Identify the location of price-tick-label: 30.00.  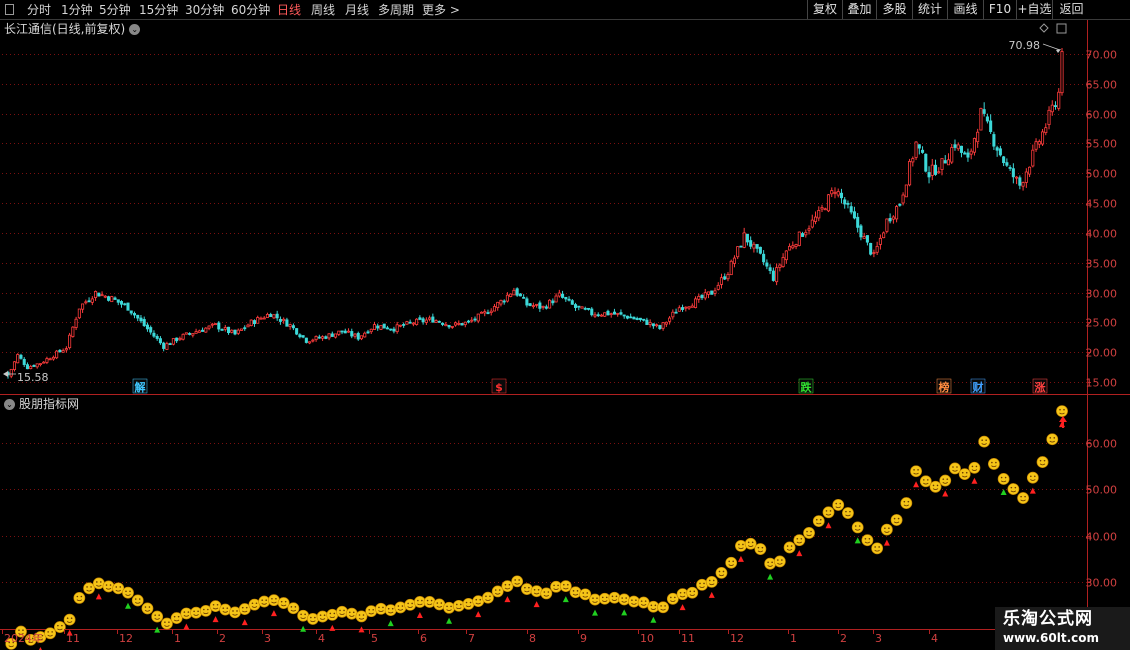
(1102, 294).